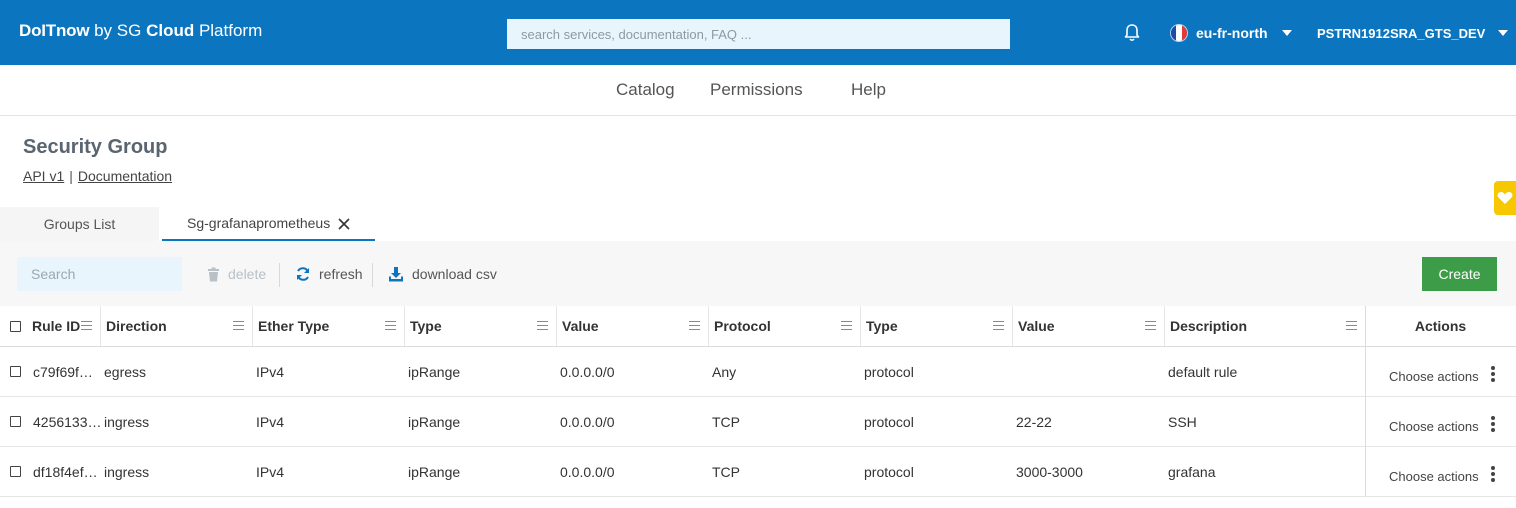 The image size is (1516, 508). Describe the element at coordinates (341, 274) in the screenshot. I see `refresh-label: refresh` at that location.